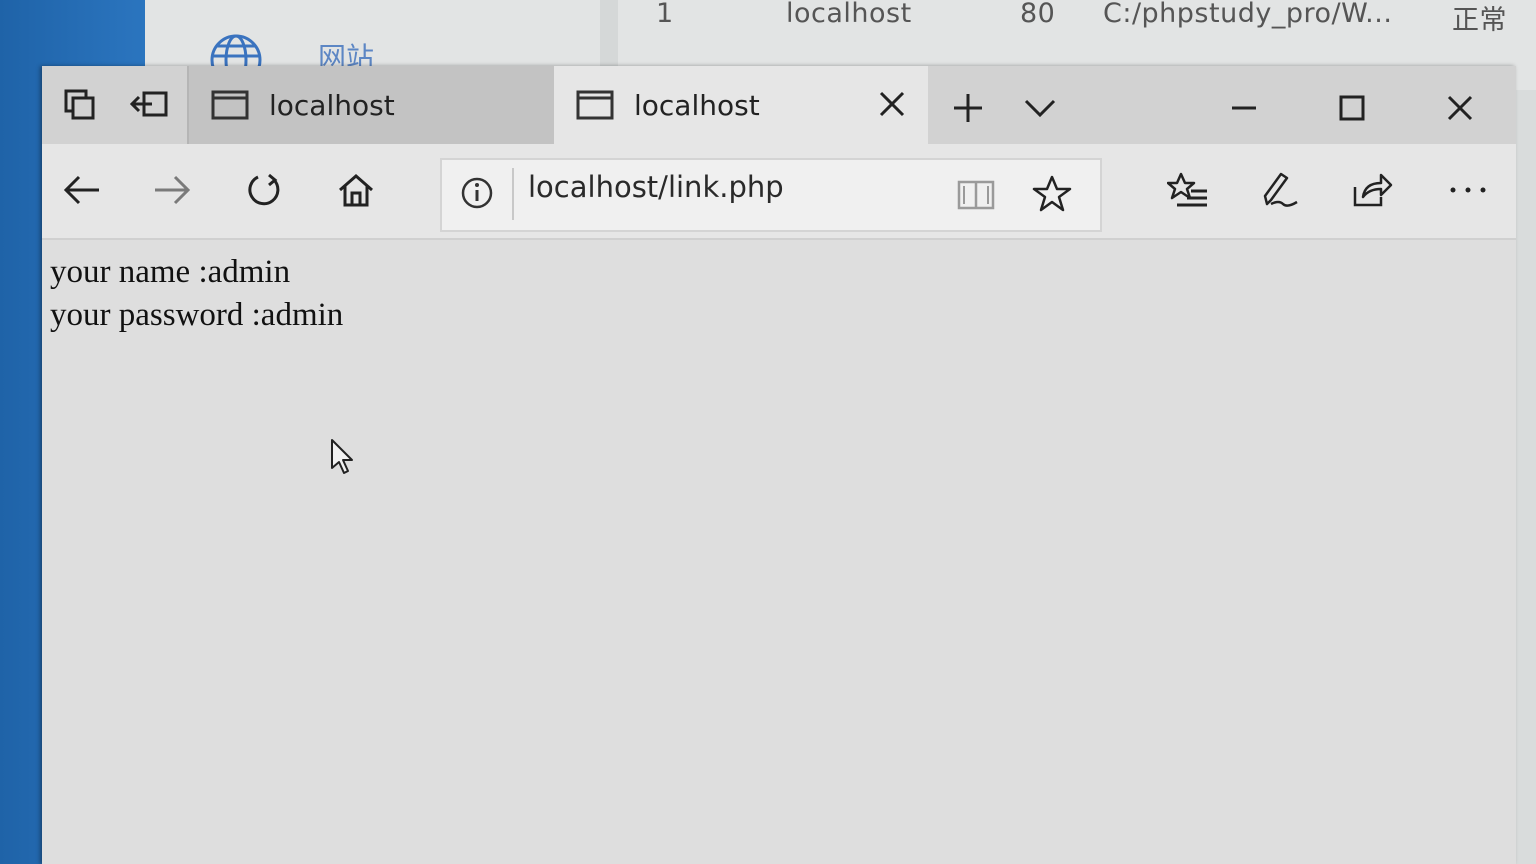  I want to click on more-button, so click(1468, 190).